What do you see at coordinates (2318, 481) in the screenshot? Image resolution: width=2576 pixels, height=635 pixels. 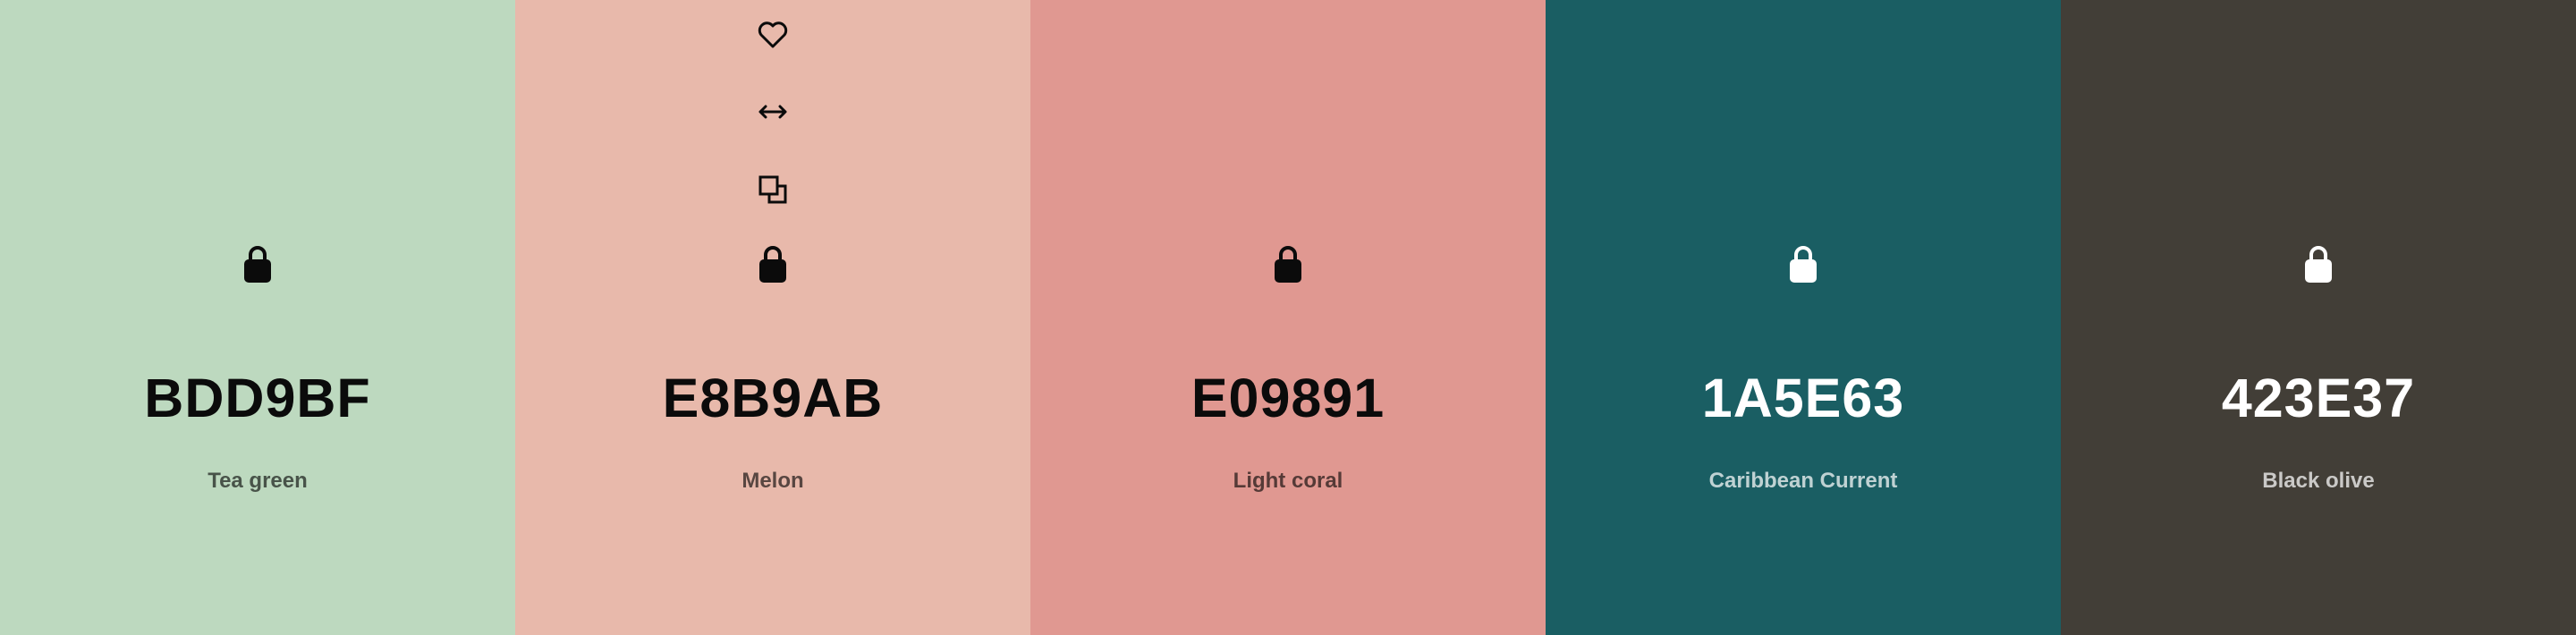 I see `color-name: Black olive` at bounding box center [2318, 481].